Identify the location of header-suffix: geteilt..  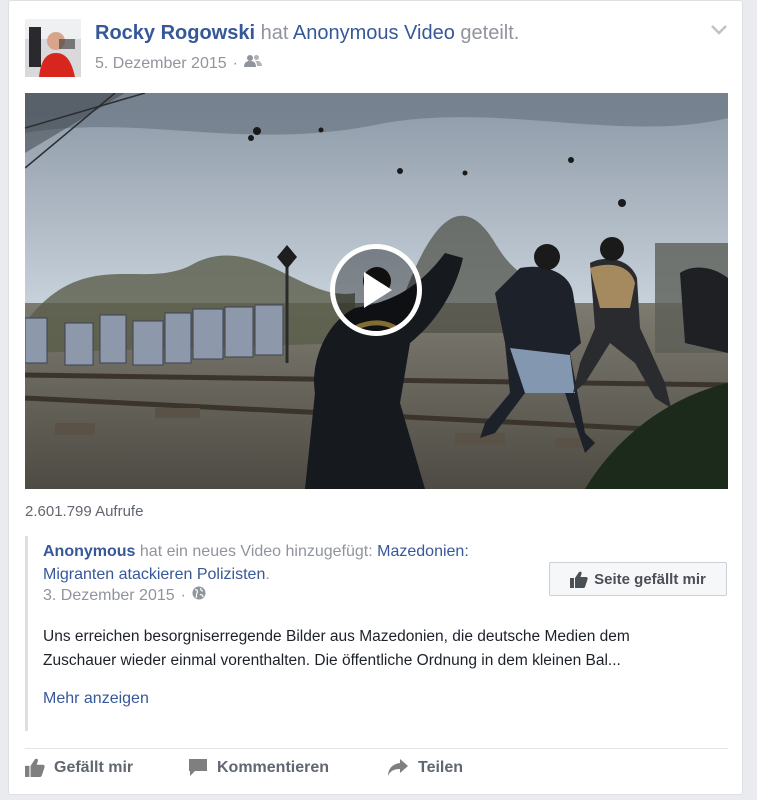
(490, 33).